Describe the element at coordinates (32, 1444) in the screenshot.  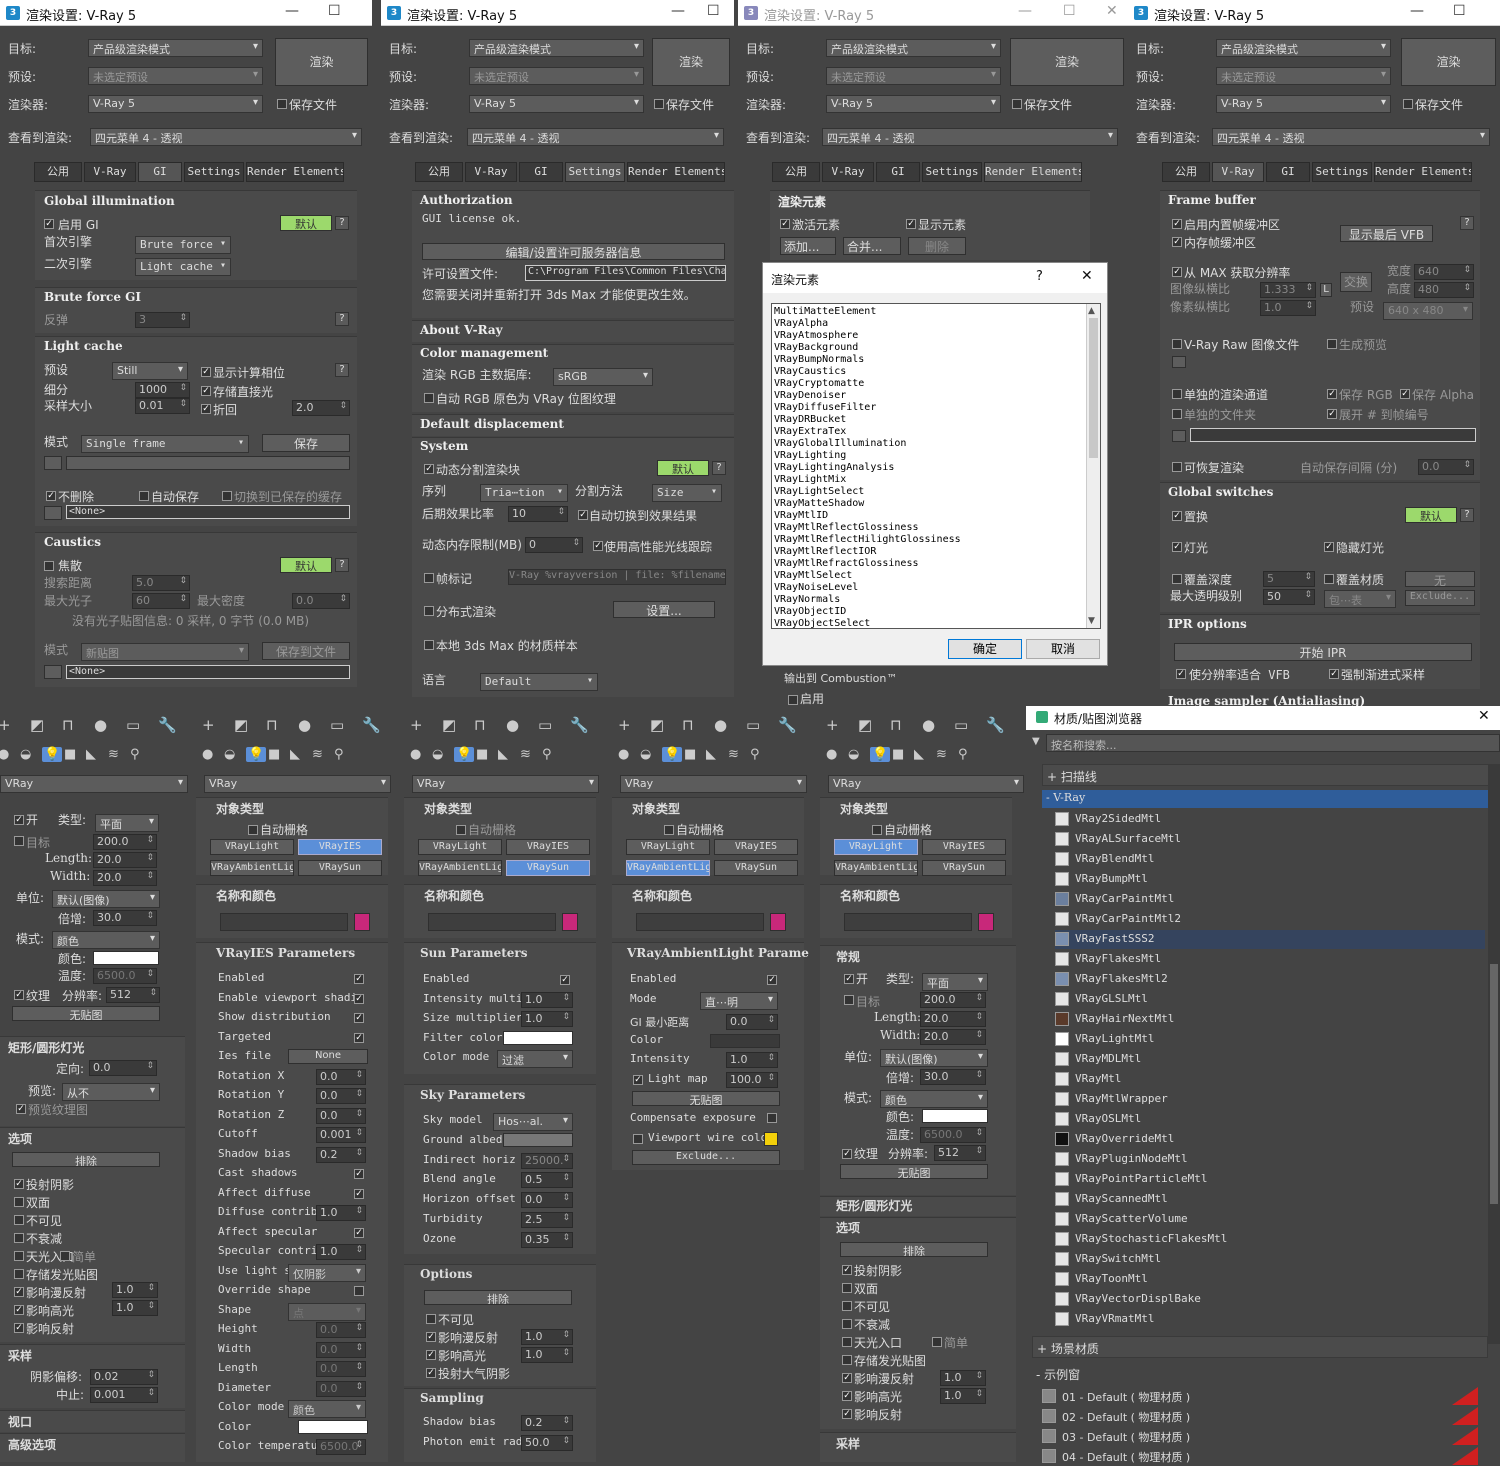
I see `advanced-header: 高级选项` at that location.